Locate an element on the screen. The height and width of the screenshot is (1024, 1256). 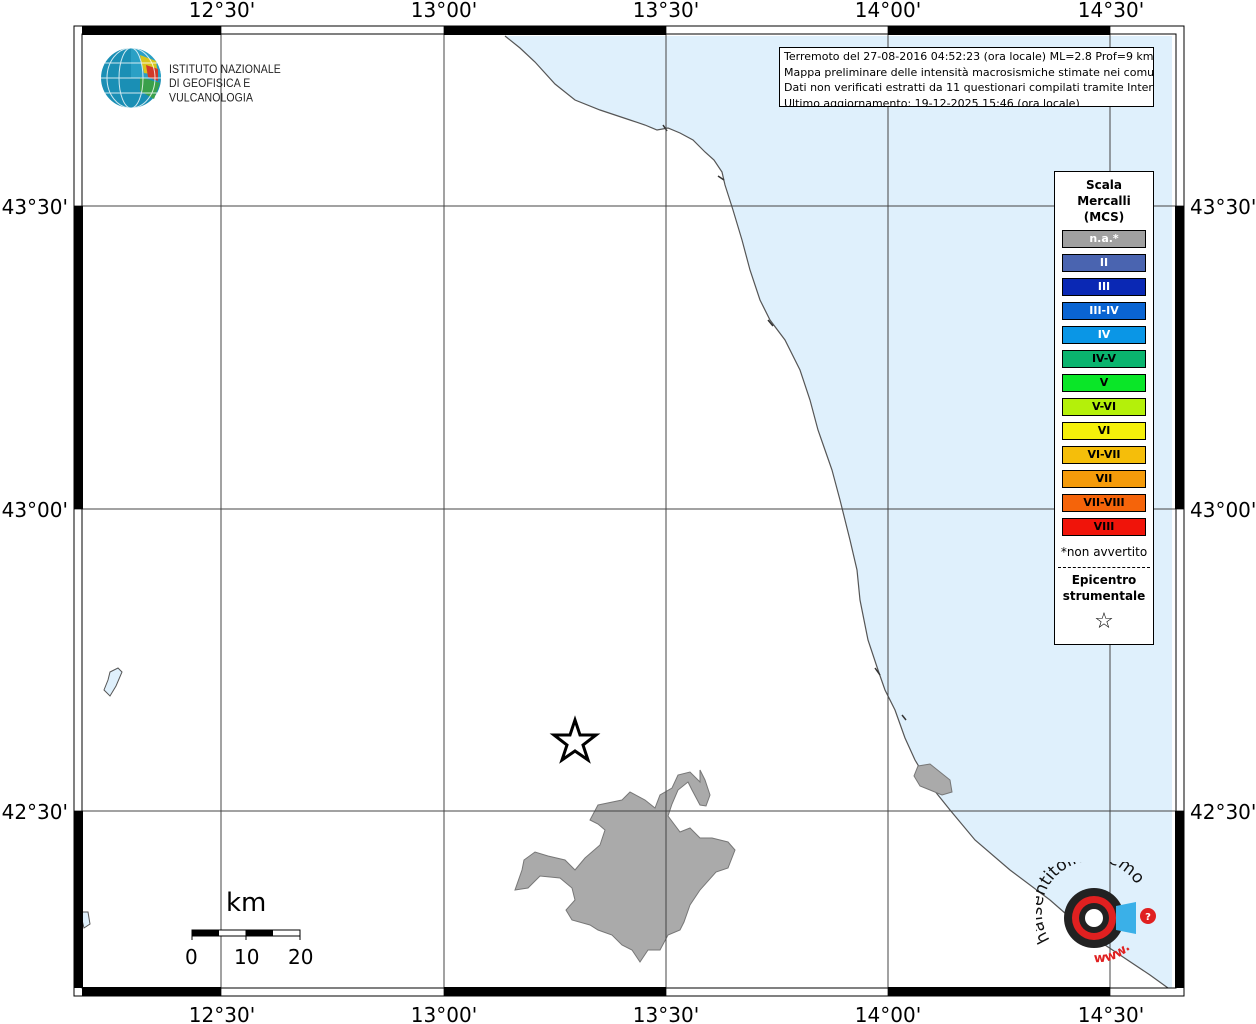
legend-item: VI-VII is located at coordinates (1104, 455).